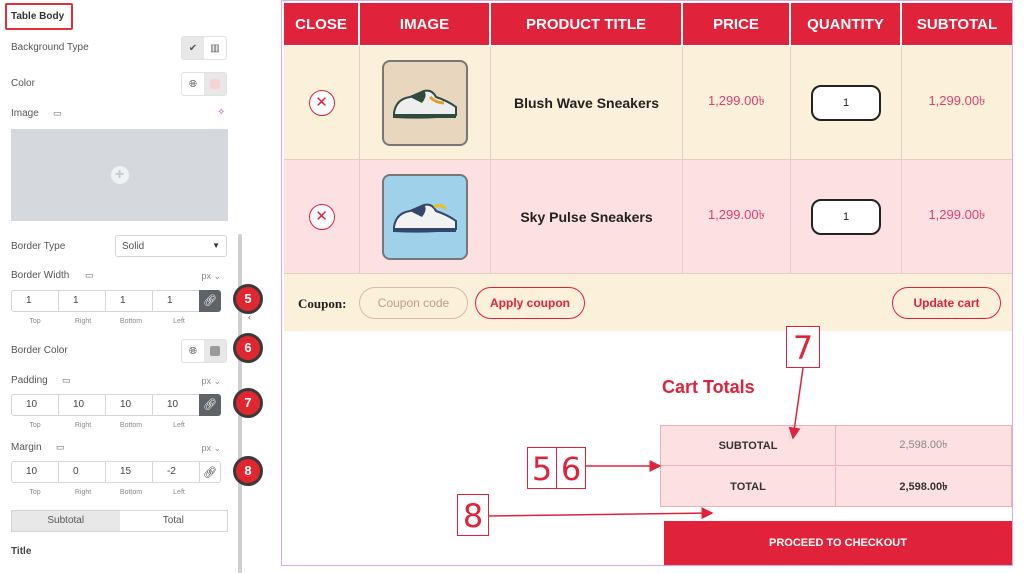 Image resolution: width=1024 pixels, height=573 pixels. Describe the element at coordinates (322, 303) in the screenshot. I see `coupon-label: Coupon:` at that location.